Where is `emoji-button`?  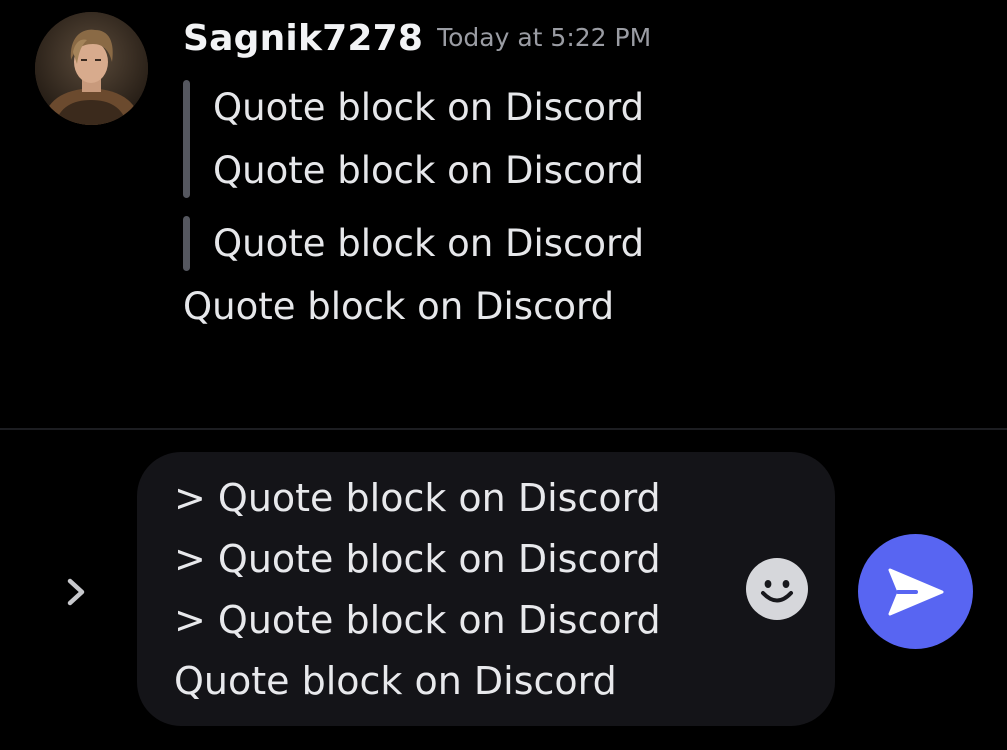 emoji-button is located at coordinates (777, 589).